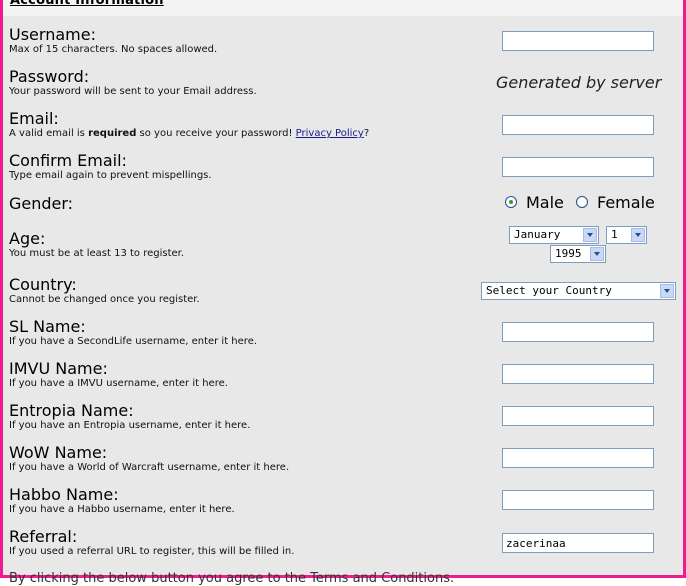  I want to click on gender-female-label: Female, so click(626, 202).